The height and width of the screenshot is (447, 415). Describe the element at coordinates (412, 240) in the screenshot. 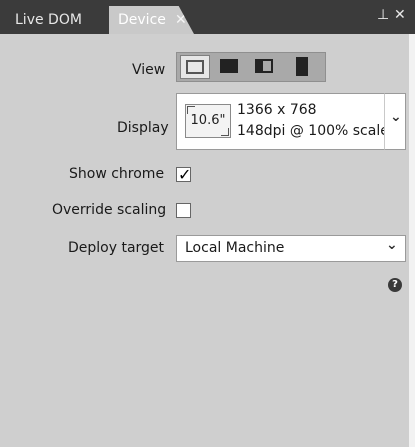

I see `panel-edge` at that location.